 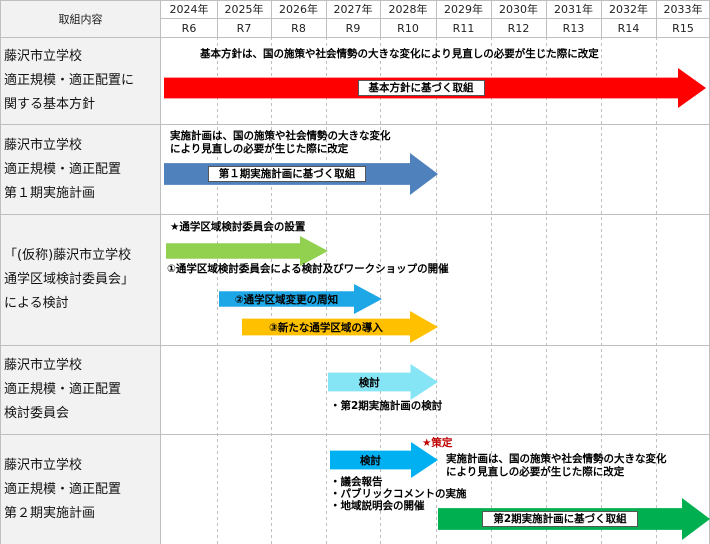 I want to click on era-header-cell: R8, so click(x=298, y=28).